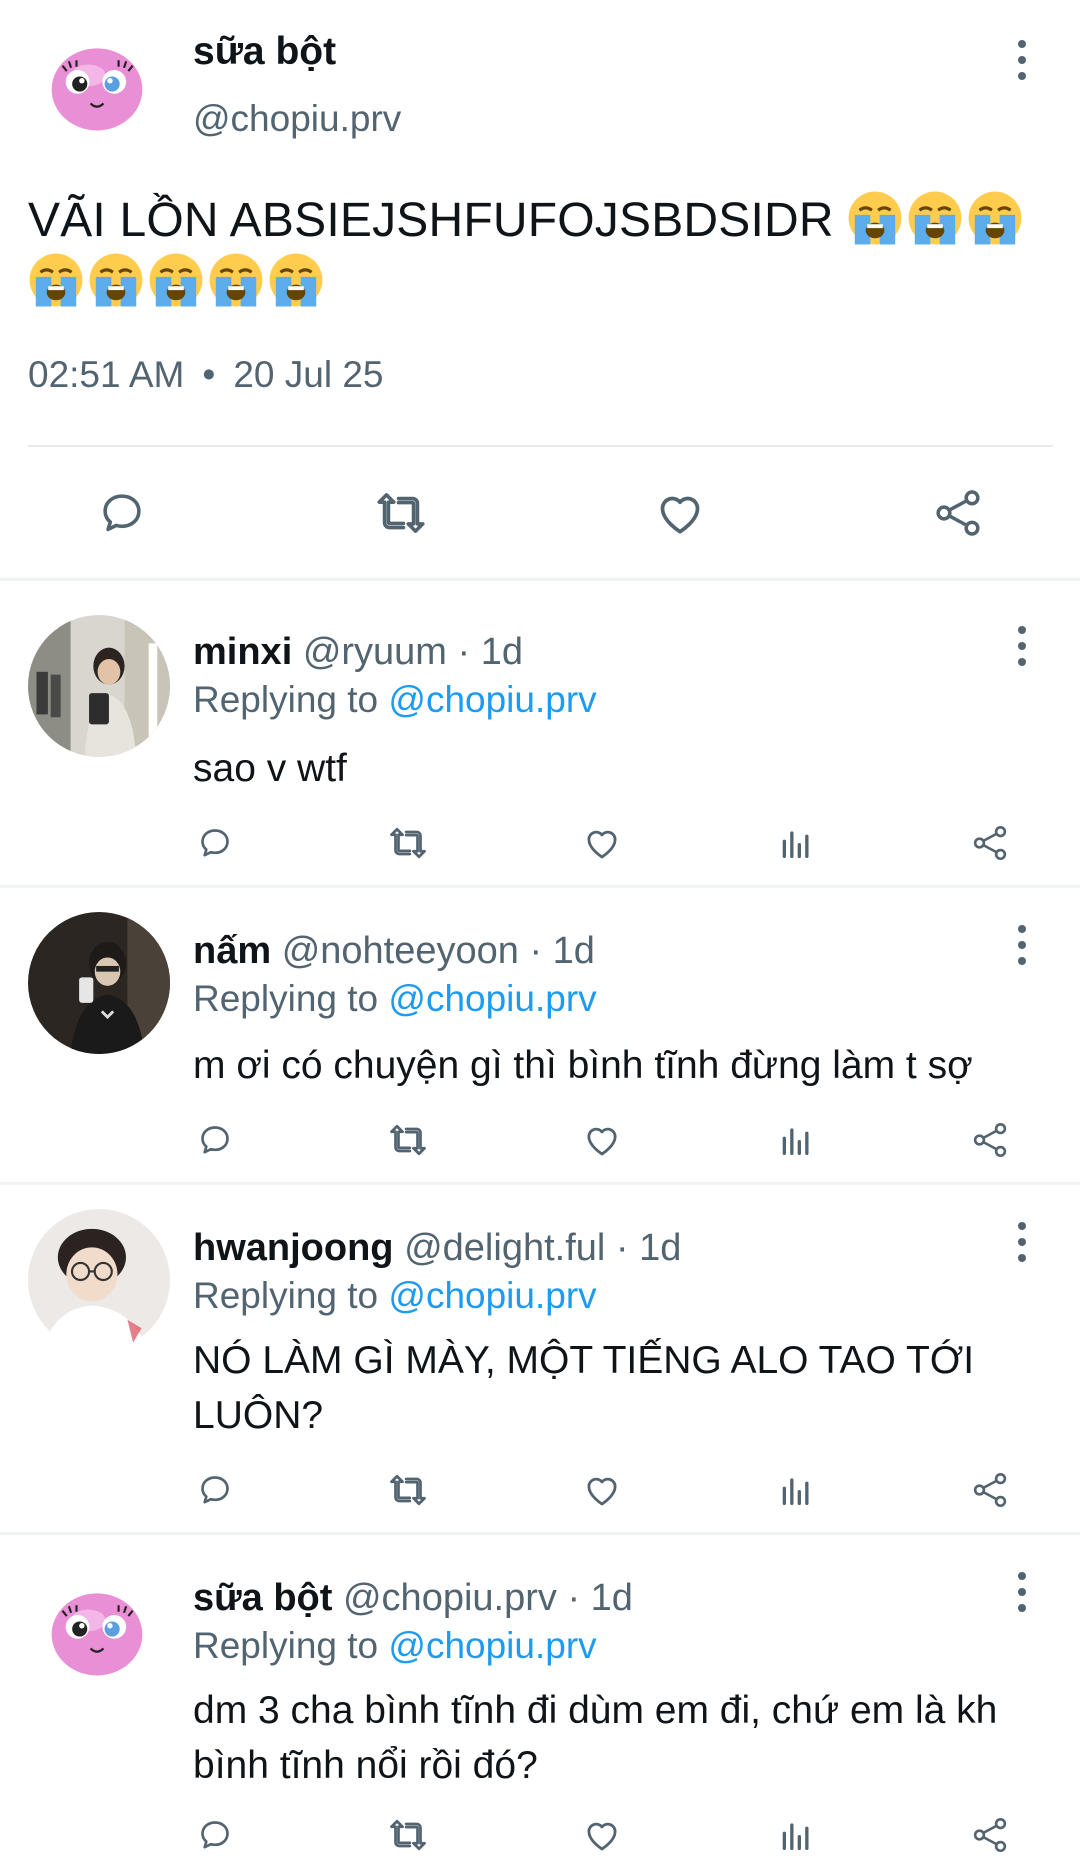  I want to click on main-tweet-actions, so click(540, 513).